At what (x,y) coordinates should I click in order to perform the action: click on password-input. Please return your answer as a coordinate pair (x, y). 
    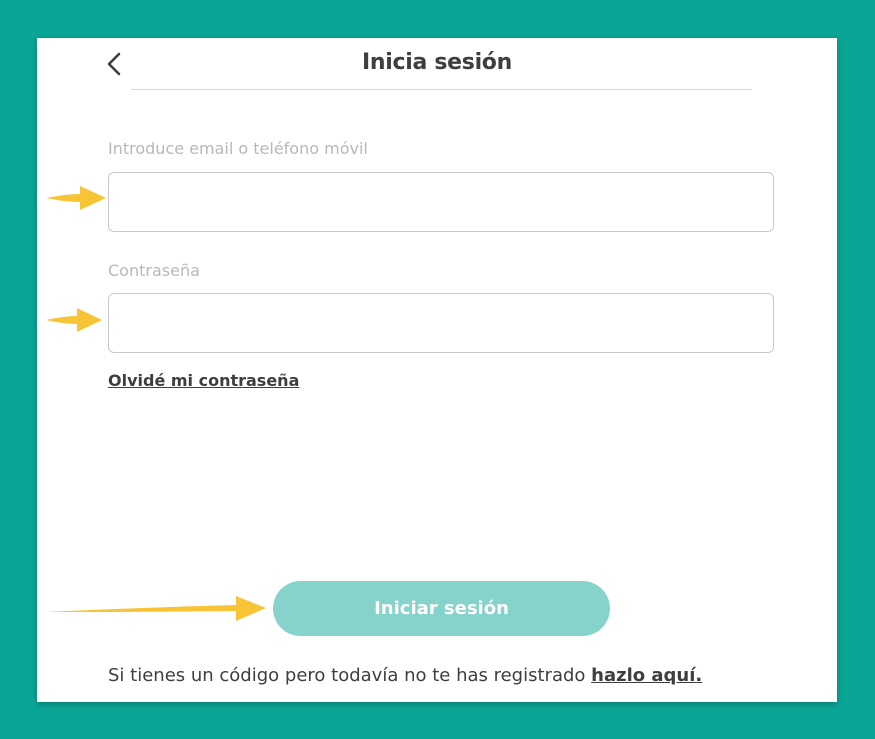
    Looking at the image, I should click on (441, 323).